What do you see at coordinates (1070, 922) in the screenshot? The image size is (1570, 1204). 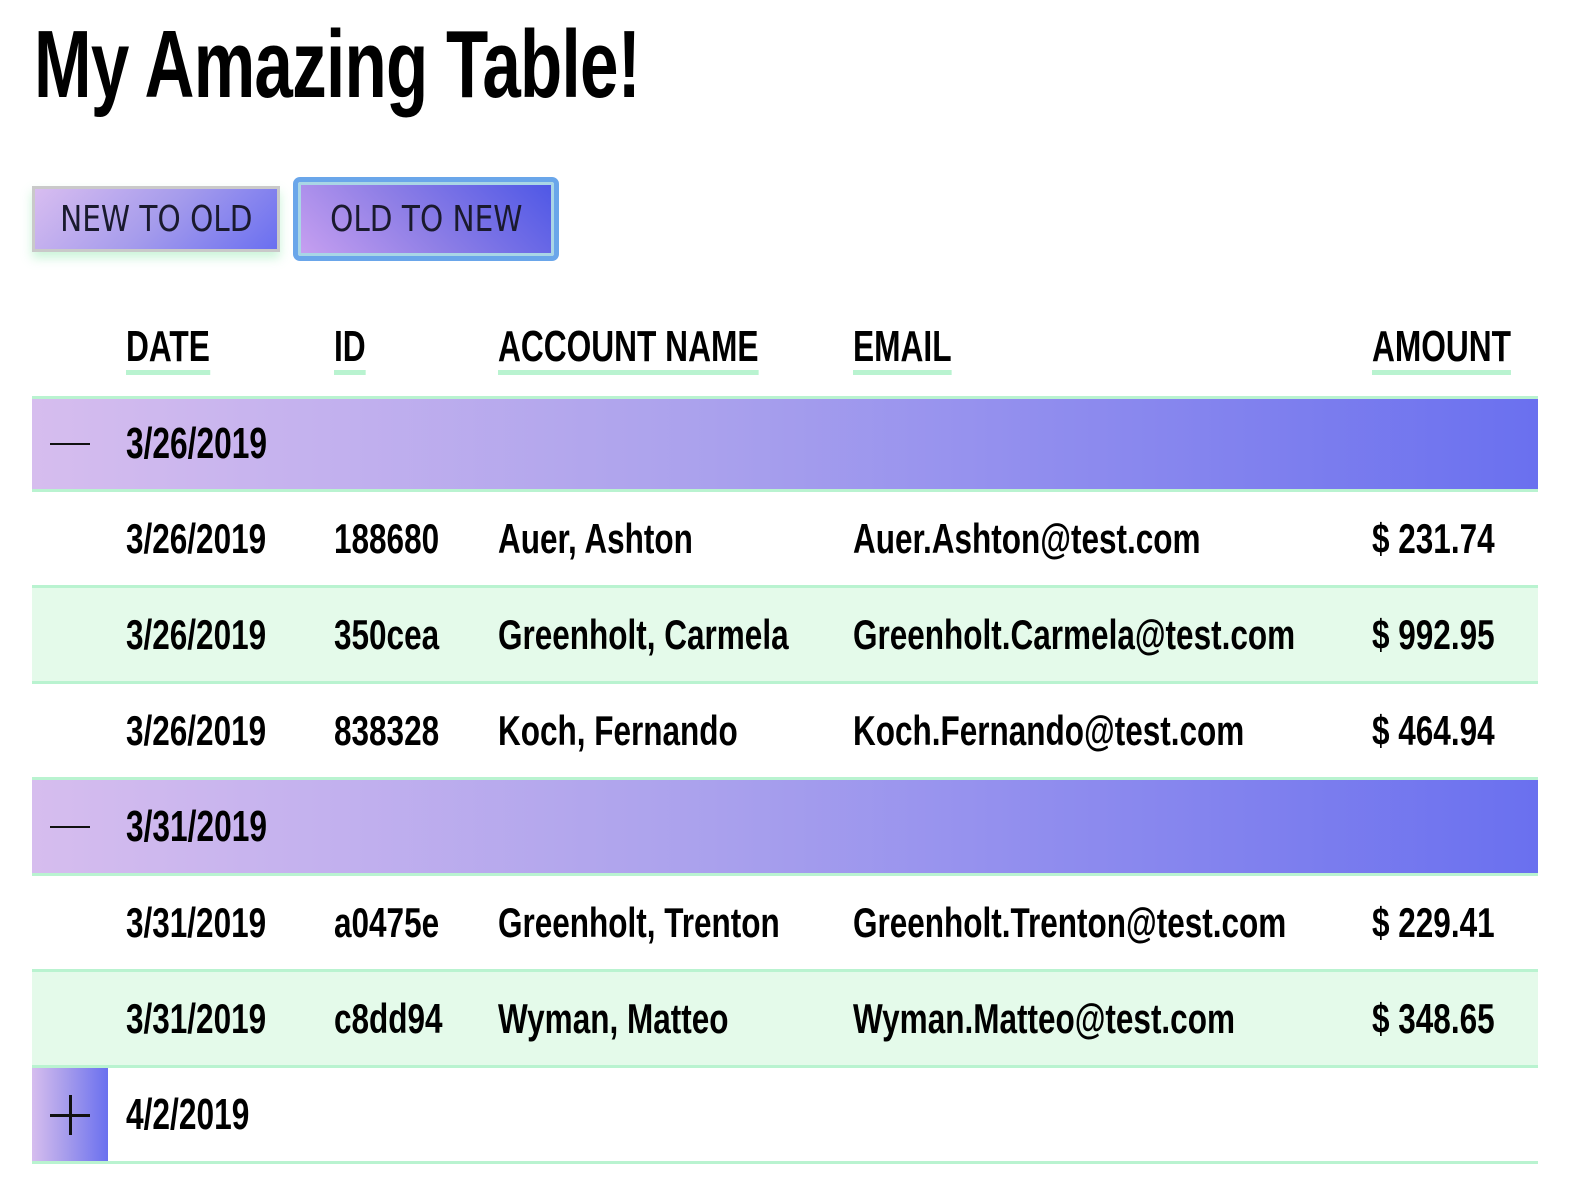 I see `cell-email: Greenholt.Trenton@test.com` at bounding box center [1070, 922].